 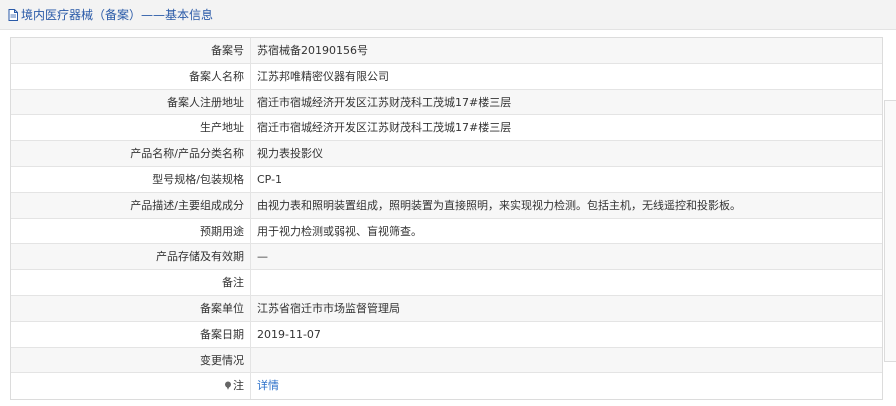 I want to click on row-label: 产品描述/主要组成成分, so click(x=131, y=205).